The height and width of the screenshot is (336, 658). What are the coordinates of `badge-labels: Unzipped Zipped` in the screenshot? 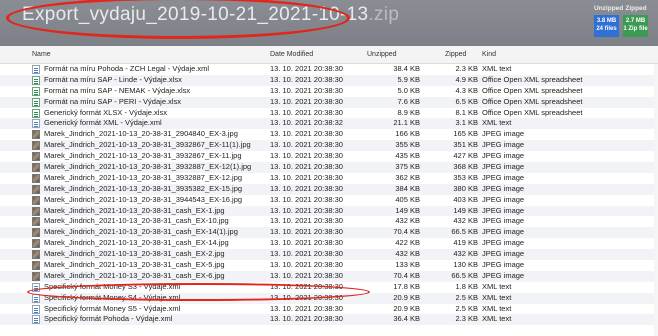 It's located at (620, 8).